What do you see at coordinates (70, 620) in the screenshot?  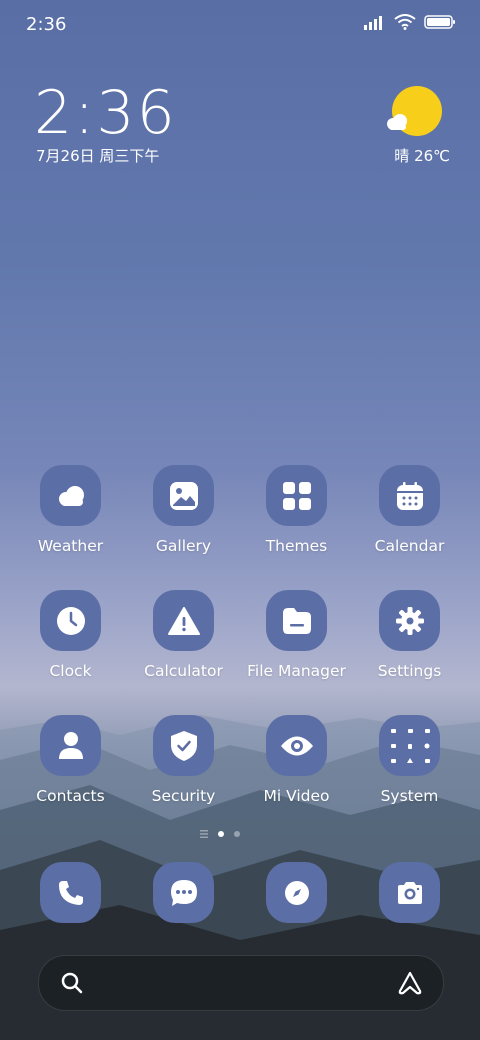 I see `clock-icon` at bounding box center [70, 620].